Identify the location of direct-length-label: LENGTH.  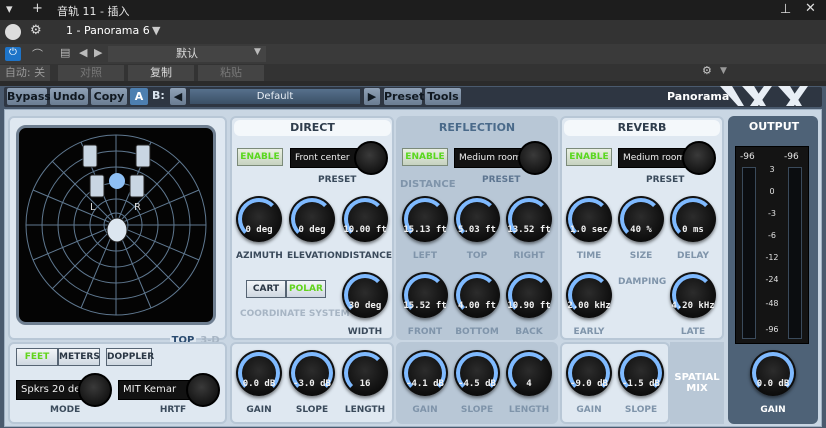
(365, 410).